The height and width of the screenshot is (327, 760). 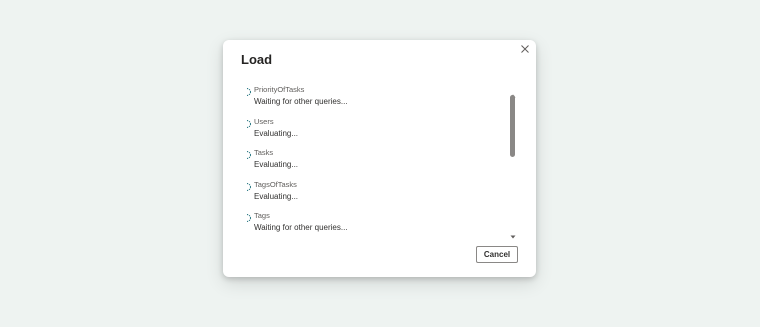 What do you see at coordinates (264, 121) in the screenshot?
I see `query-name: Users` at bounding box center [264, 121].